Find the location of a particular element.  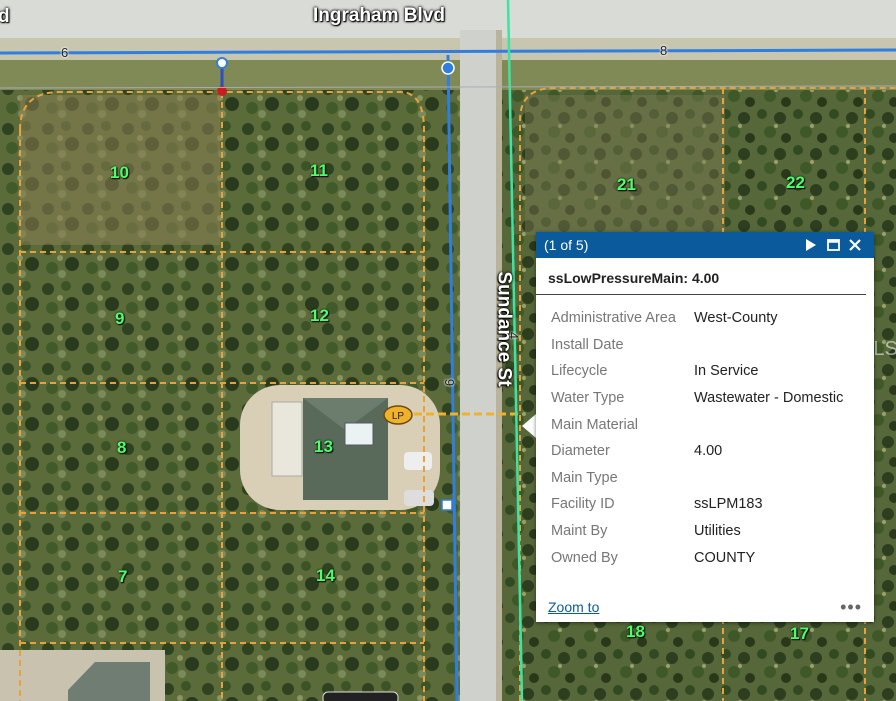

attr-value: Utilities is located at coordinates (717, 531).